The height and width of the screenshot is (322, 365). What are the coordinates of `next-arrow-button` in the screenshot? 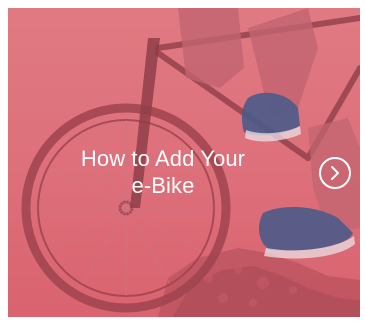 It's located at (335, 173).